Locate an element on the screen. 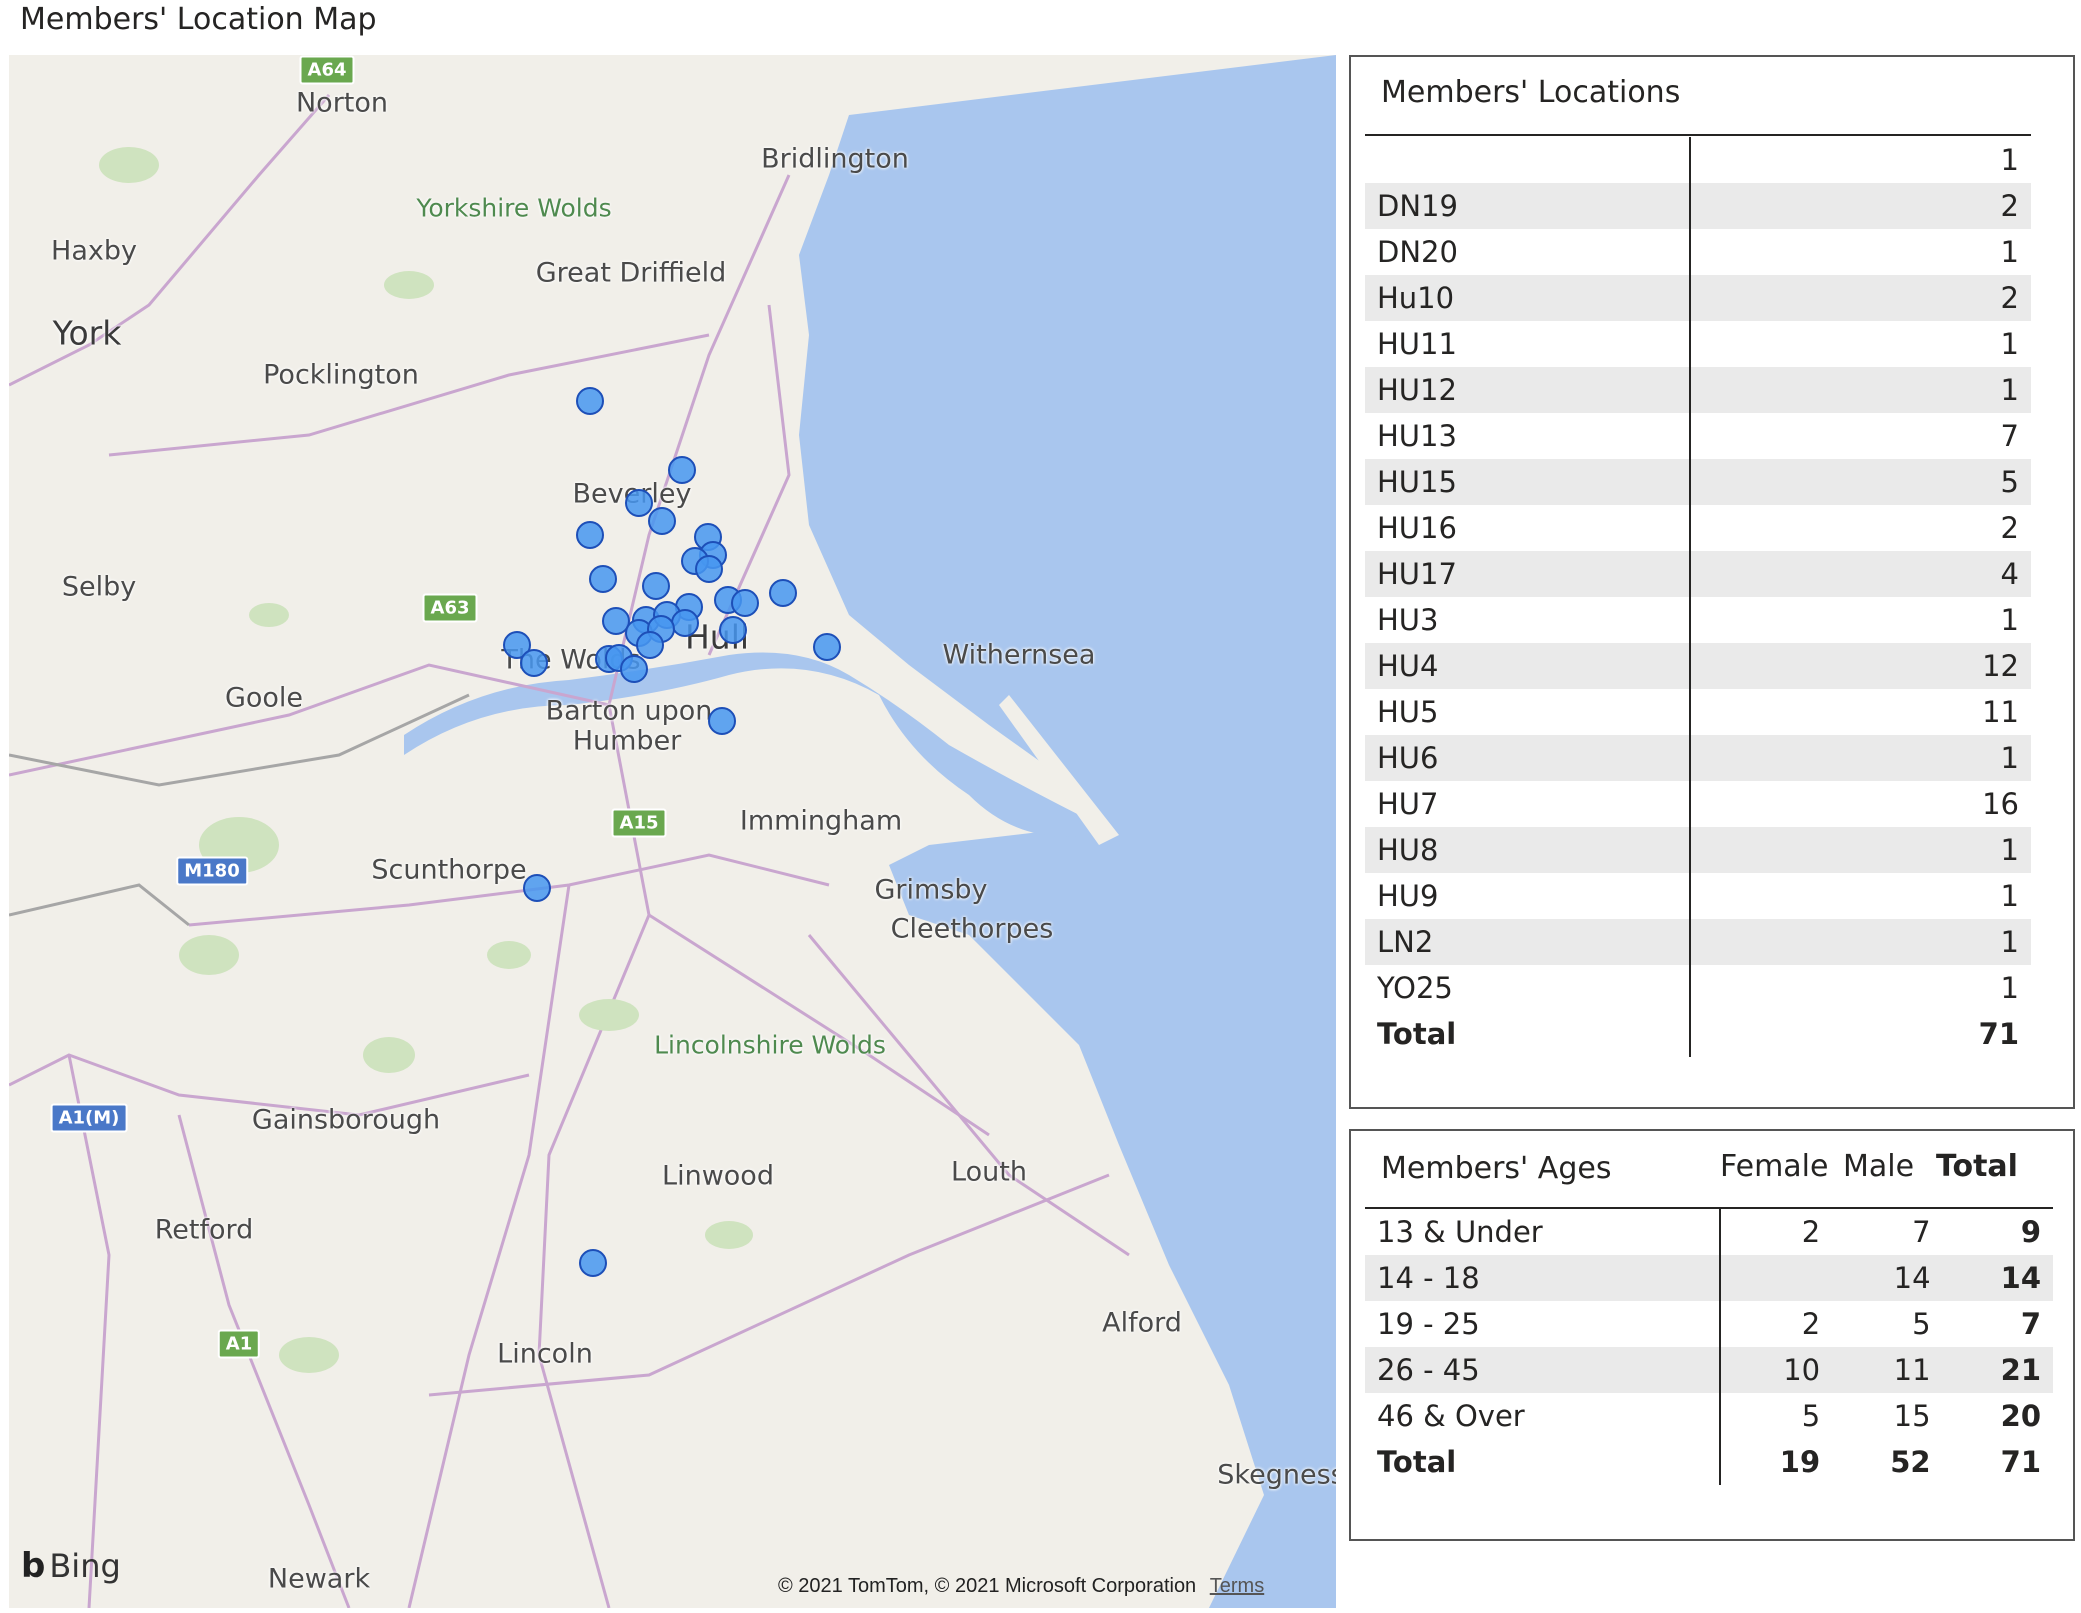 This screenshot has height=1613, width=2081. postcode-cell: LN2 is located at coordinates (1528, 942).